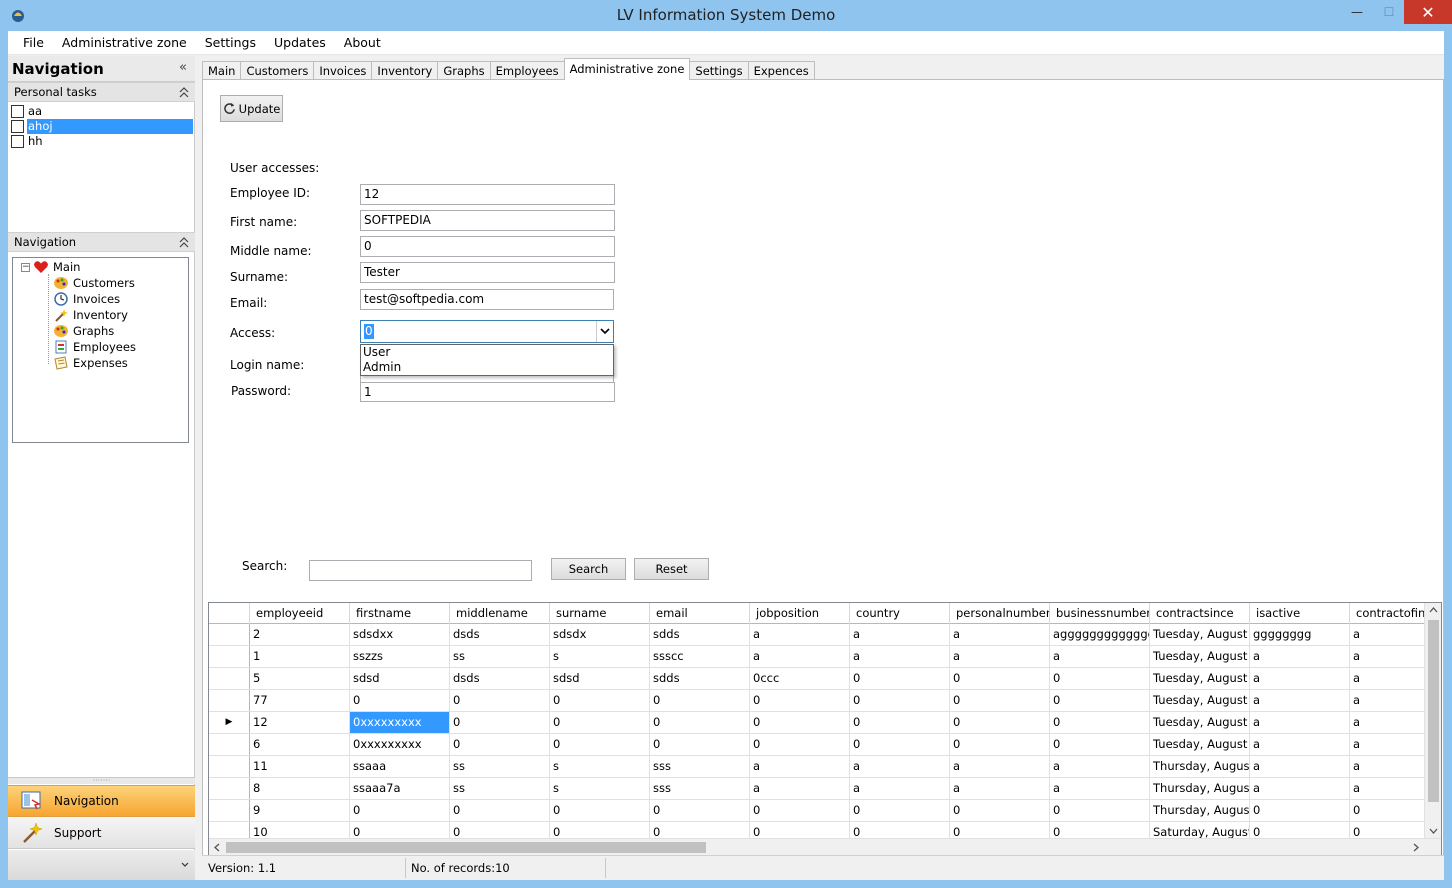 The width and height of the screenshot is (1452, 888). I want to click on tree-node-expenses: Expenses, so click(90, 363).